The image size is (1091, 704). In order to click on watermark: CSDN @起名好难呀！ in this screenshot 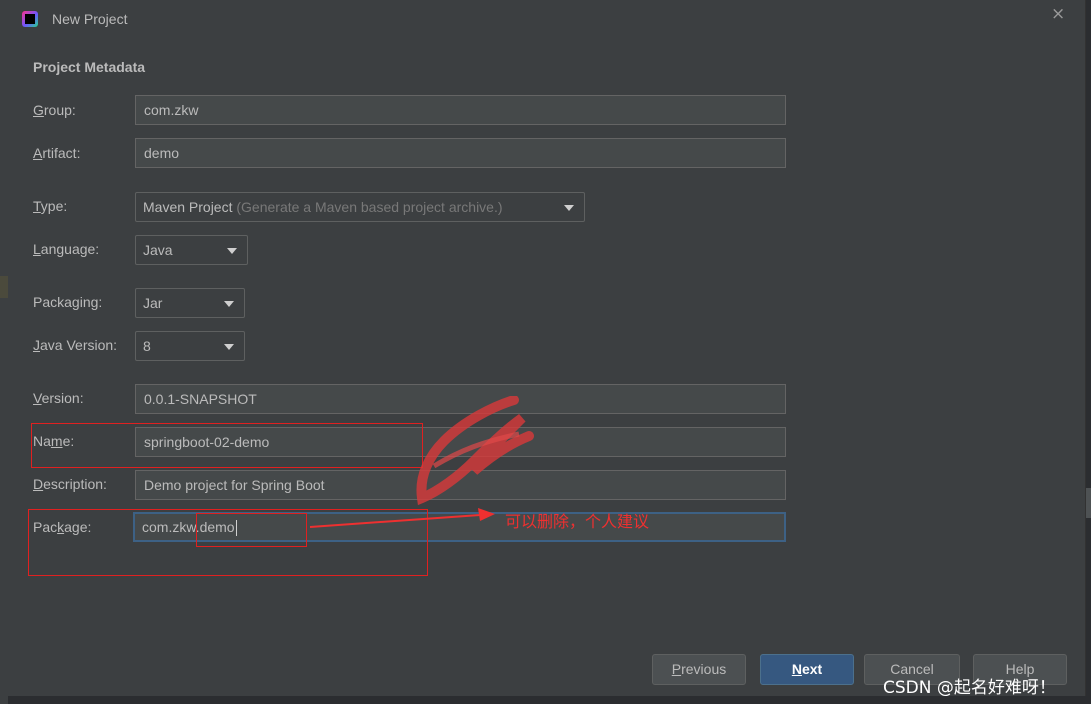, I will do `click(969, 688)`.